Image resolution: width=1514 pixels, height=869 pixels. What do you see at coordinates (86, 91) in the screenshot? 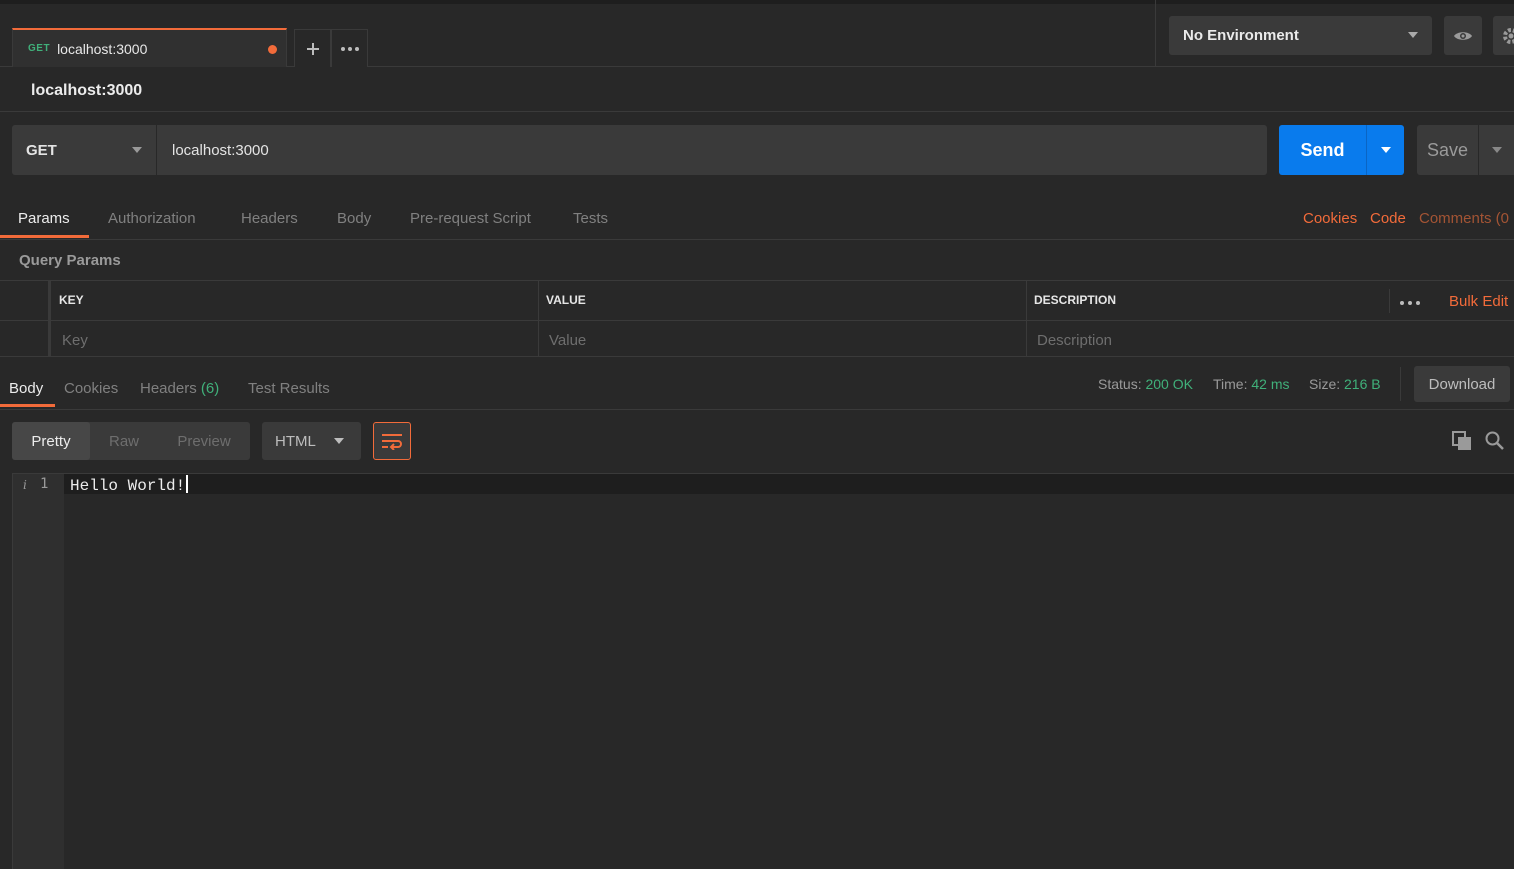
I see `request-title: localhost:3000` at bounding box center [86, 91].